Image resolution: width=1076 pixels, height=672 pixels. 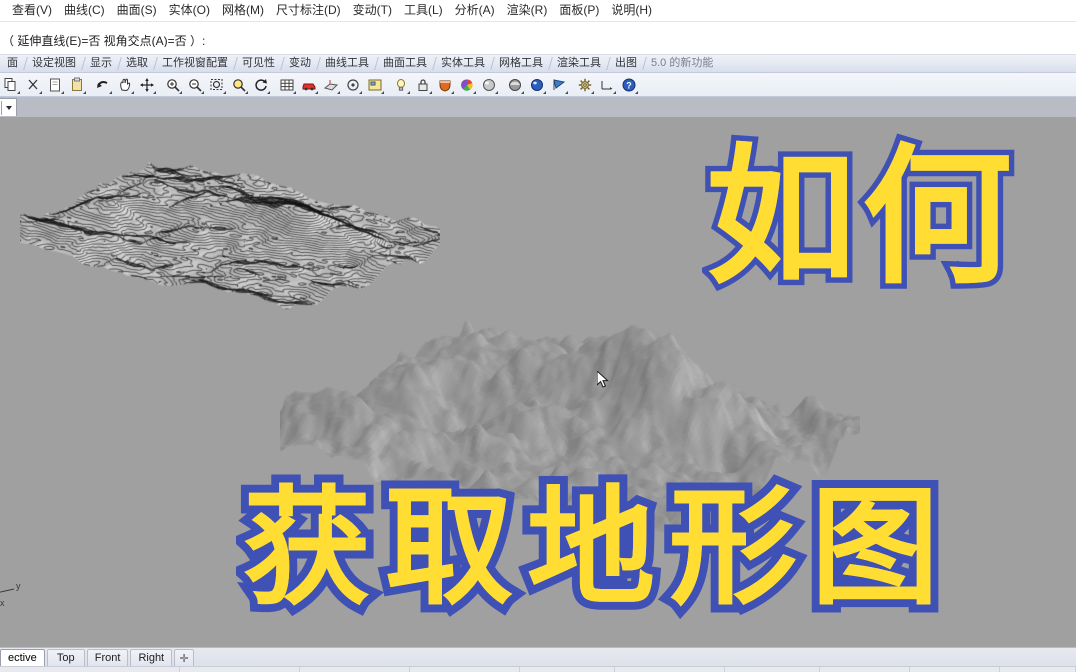 I want to click on zoom-in-icon, so click(x=172, y=84).